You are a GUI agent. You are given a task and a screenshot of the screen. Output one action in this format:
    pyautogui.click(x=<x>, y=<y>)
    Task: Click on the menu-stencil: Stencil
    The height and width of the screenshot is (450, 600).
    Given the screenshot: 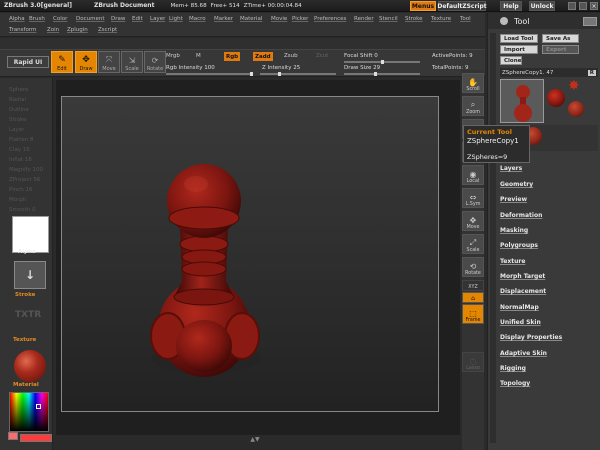 What is the action you would take?
    pyautogui.click(x=388, y=19)
    